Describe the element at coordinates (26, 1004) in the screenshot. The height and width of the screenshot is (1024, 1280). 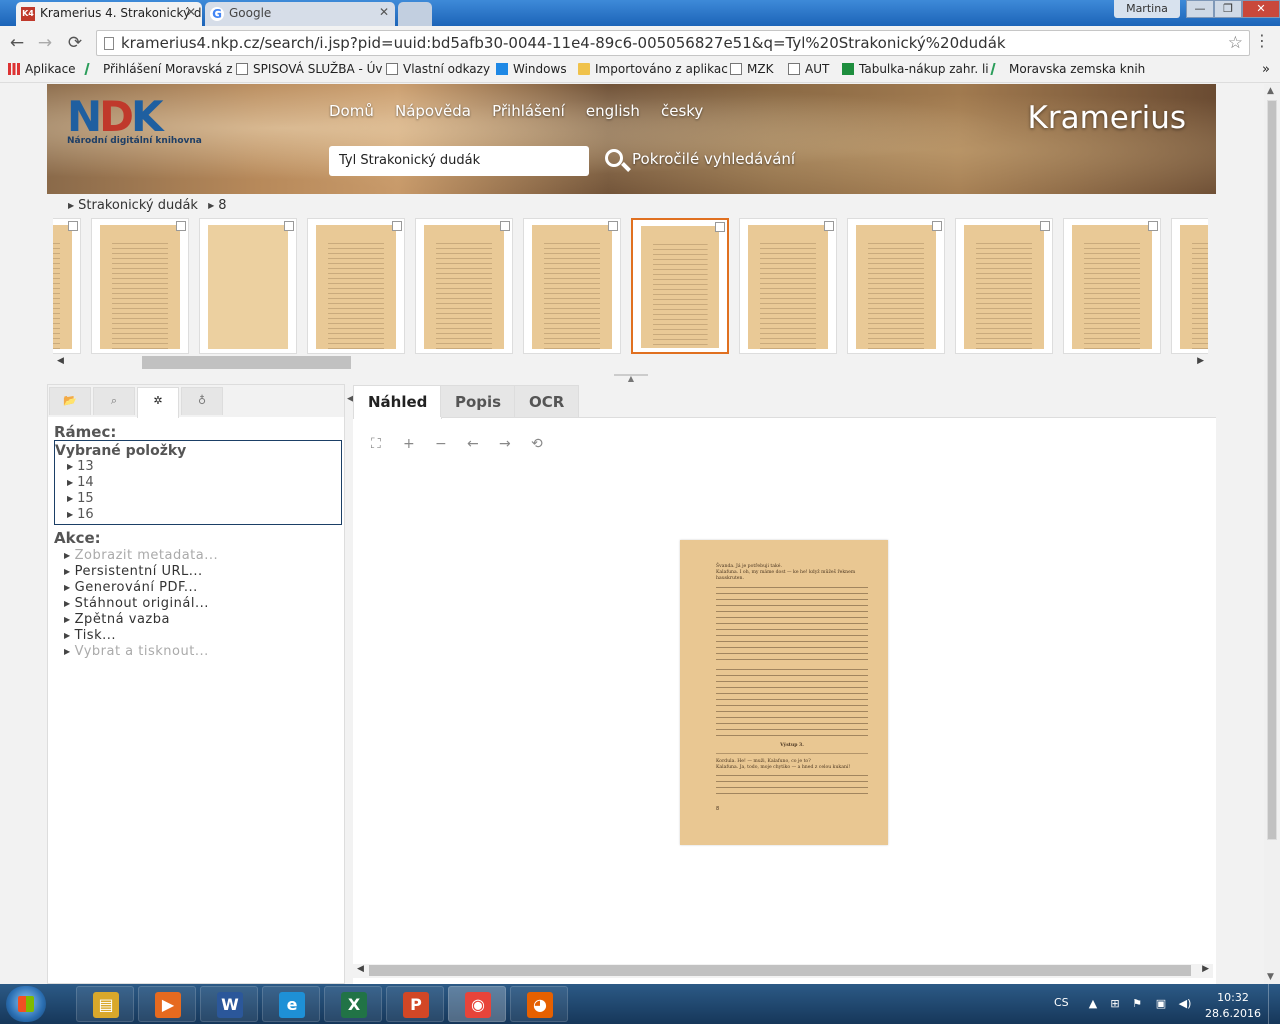
I see `start-button` at that location.